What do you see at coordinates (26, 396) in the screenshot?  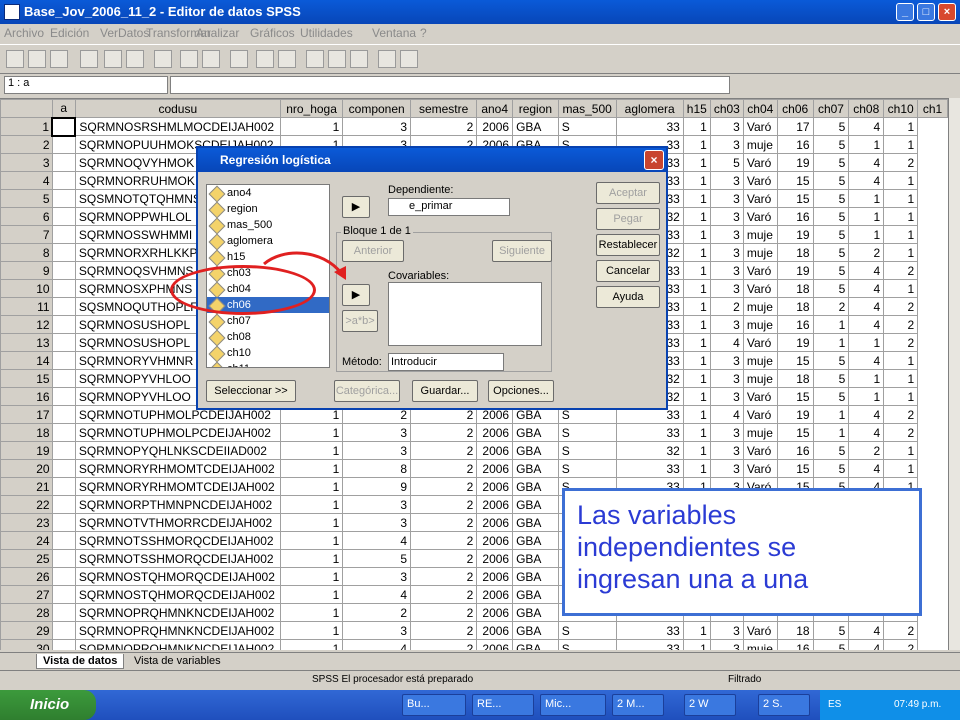 I see `row-number: 16` at bounding box center [26, 396].